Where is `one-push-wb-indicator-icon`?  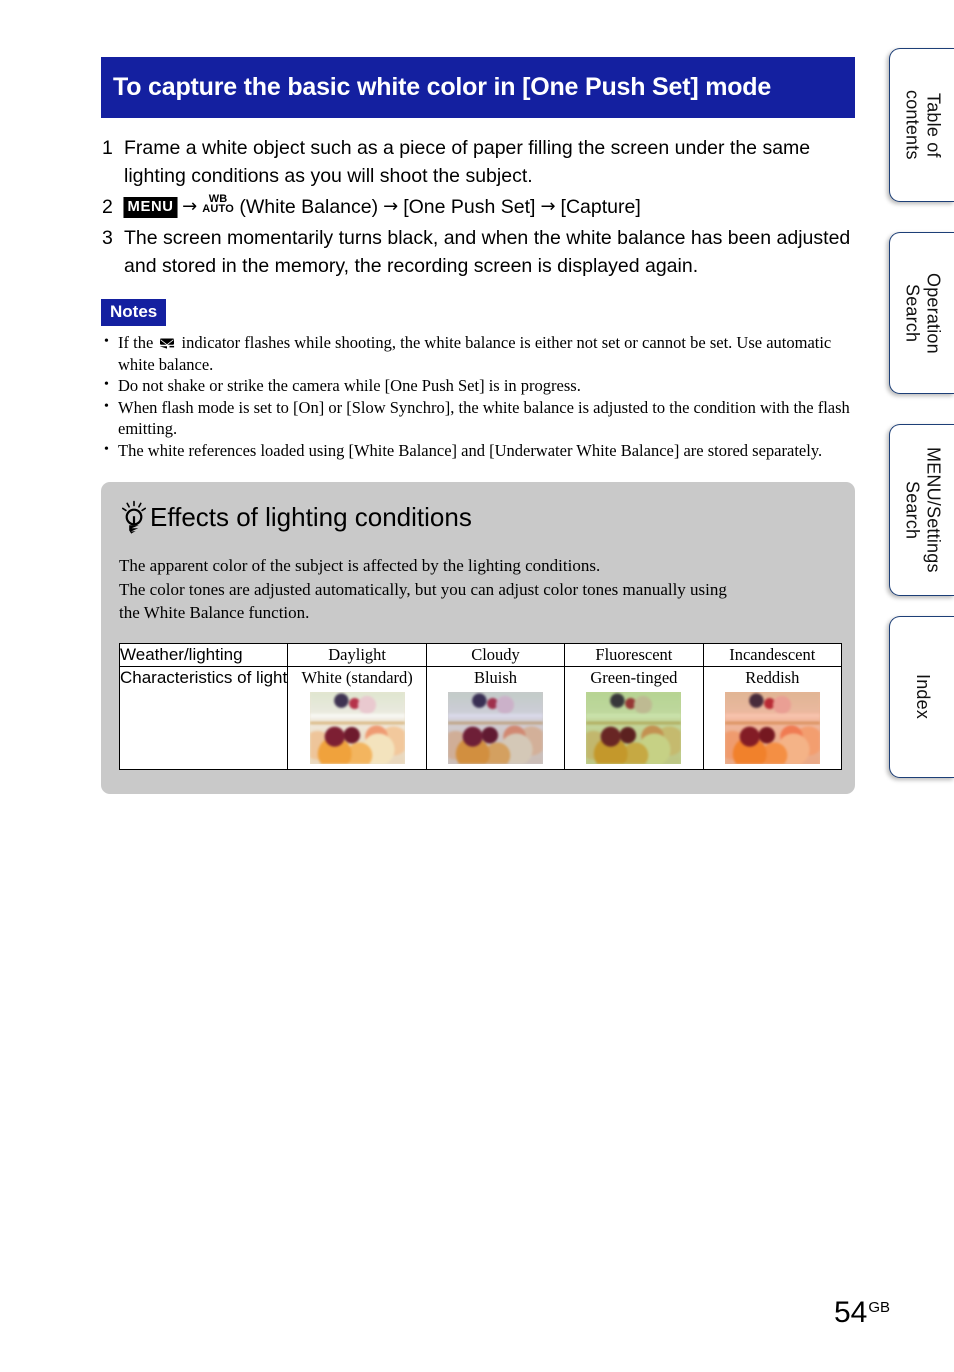
one-push-wb-indicator-icon is located at coordinates (167, 343).